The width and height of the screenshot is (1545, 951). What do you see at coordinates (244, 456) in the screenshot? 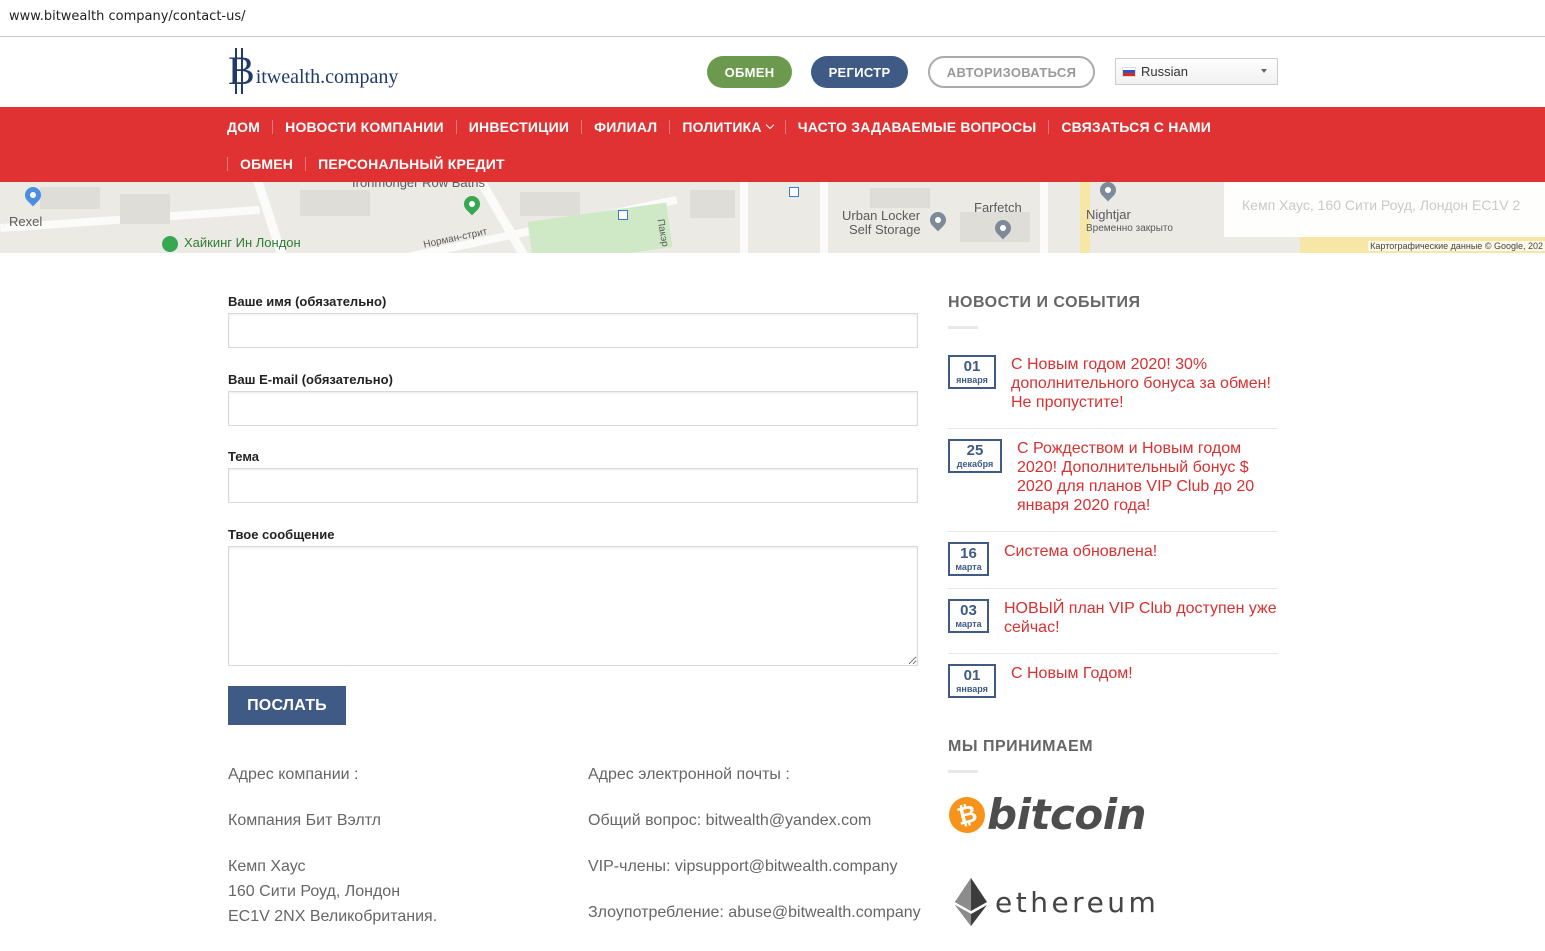
I see `subject-label: Тема` at bounding box center [244, 456].